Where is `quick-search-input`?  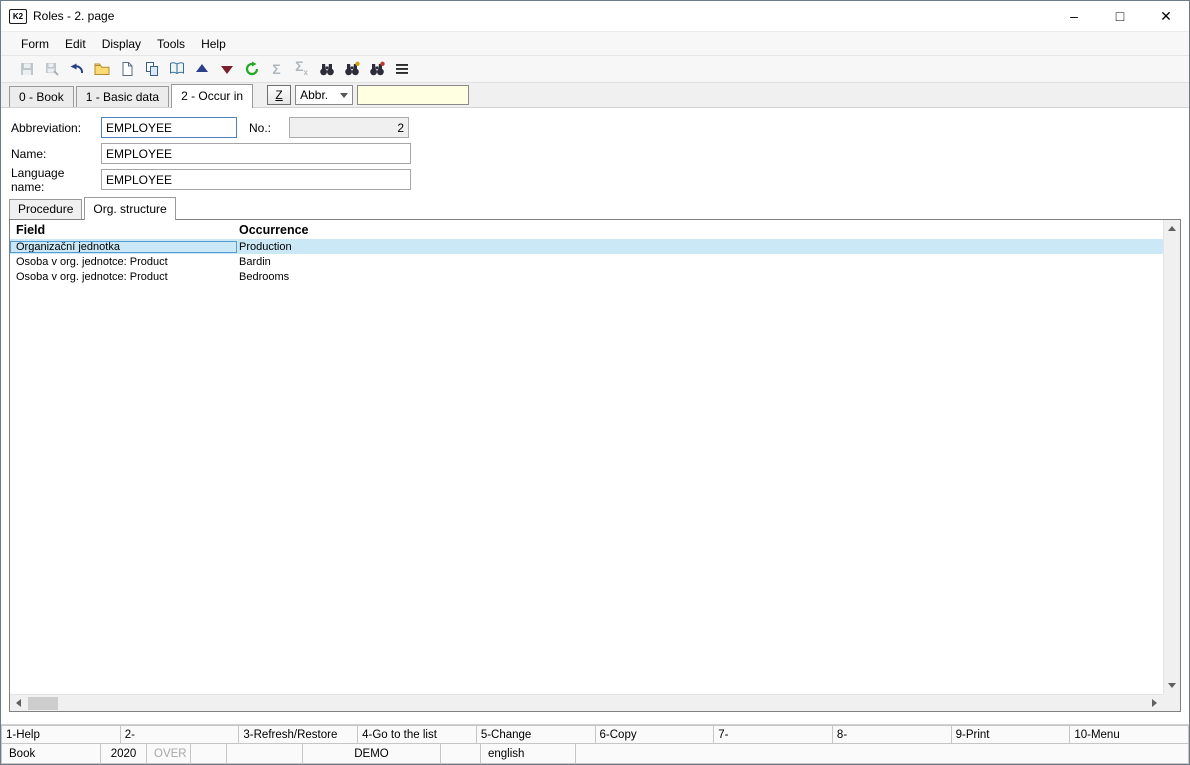 quick-search-input is located at coordinates (413, 95).